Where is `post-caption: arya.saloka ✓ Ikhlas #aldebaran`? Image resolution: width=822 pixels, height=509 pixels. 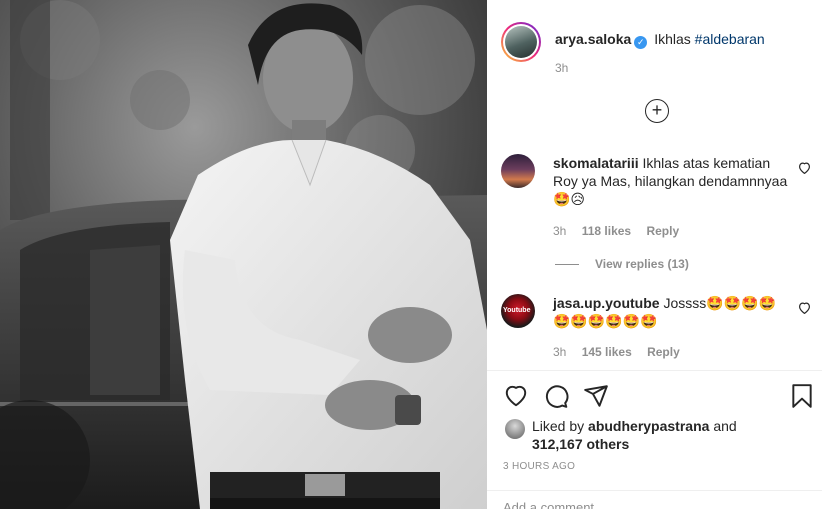
post-caption: arya.saloka ✓ Ikhlas #aldebaran is located at coordinates (660, 40).